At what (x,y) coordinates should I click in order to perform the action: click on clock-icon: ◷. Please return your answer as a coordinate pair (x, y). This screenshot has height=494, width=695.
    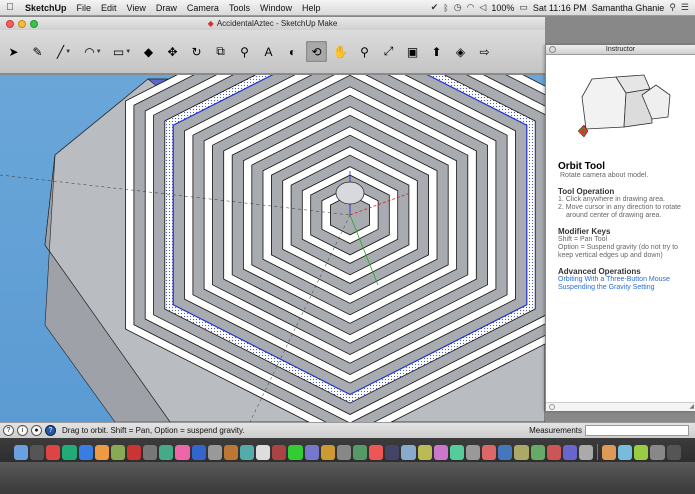
    Looking at the image, I should click on (458, 7).